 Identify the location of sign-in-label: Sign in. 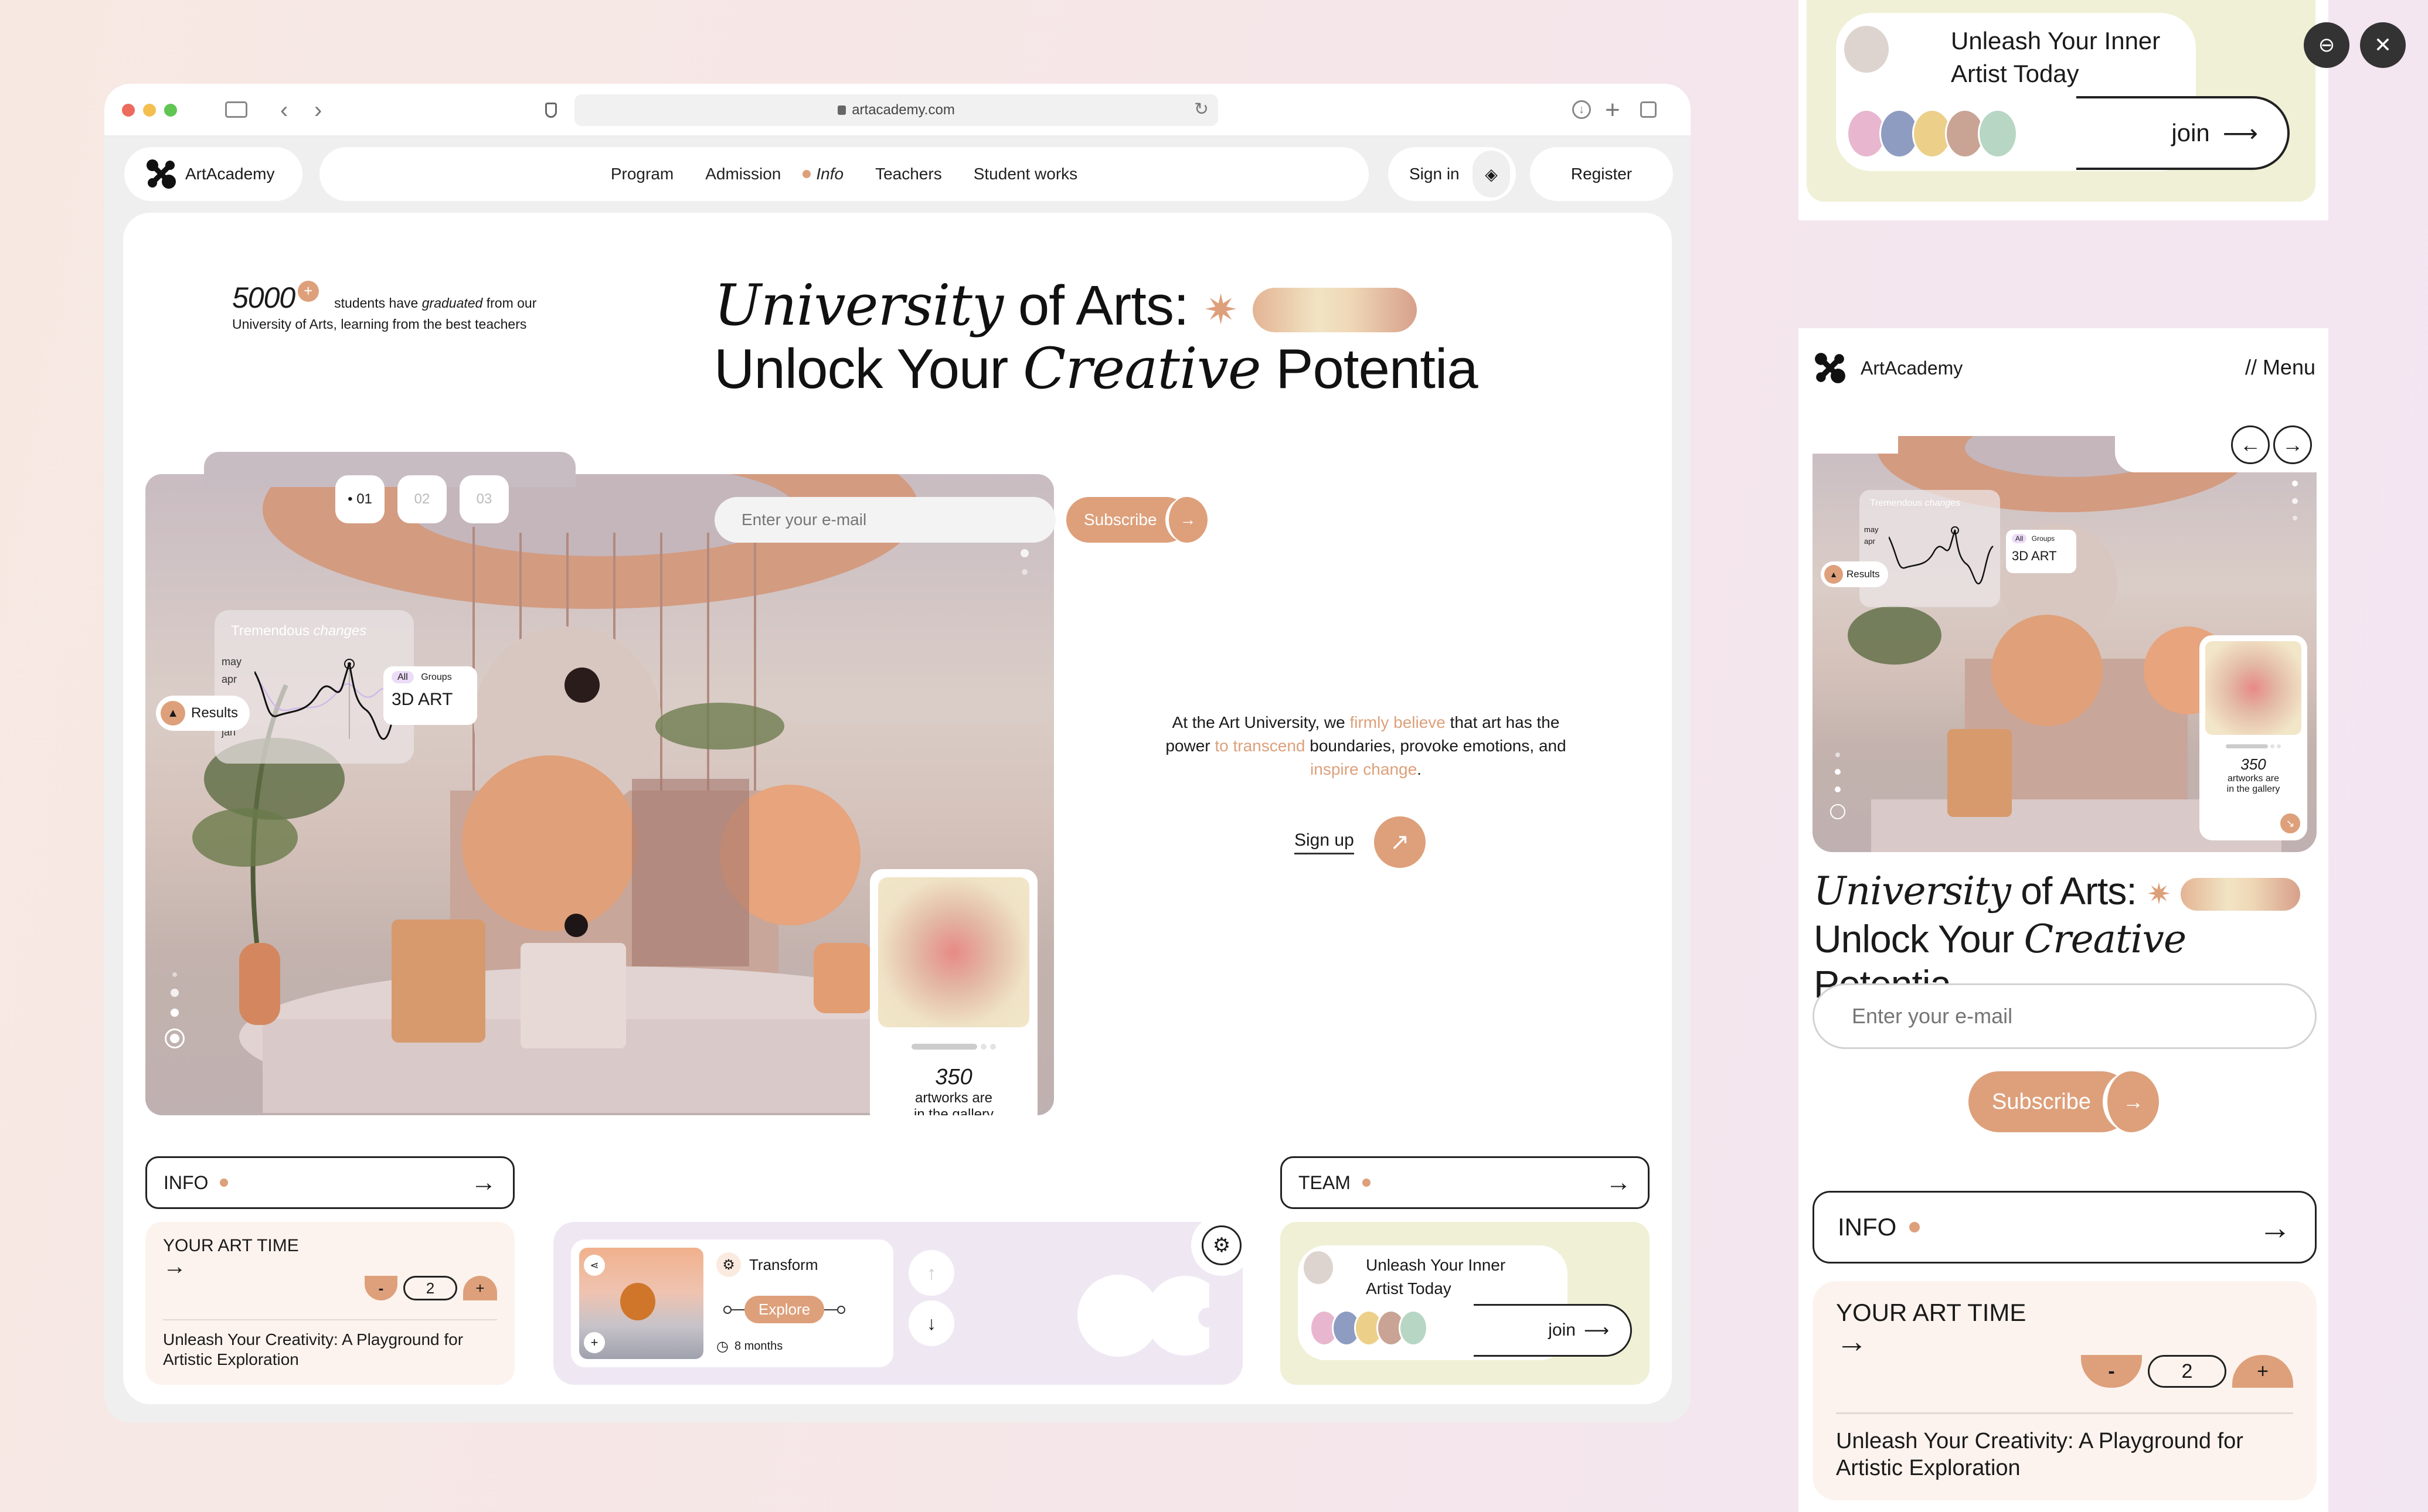
(1434, 174).